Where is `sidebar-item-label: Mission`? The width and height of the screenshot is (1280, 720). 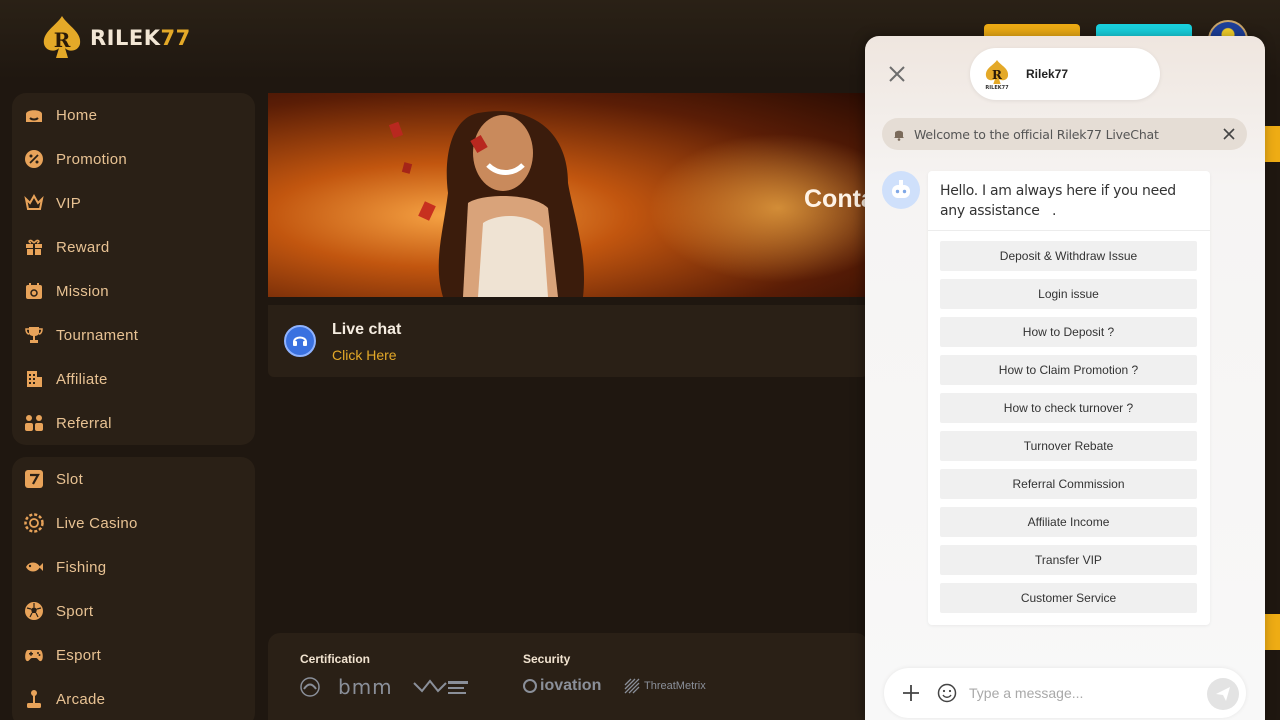 sidebar-item-label: Mission is located at coordinates (82, 291).